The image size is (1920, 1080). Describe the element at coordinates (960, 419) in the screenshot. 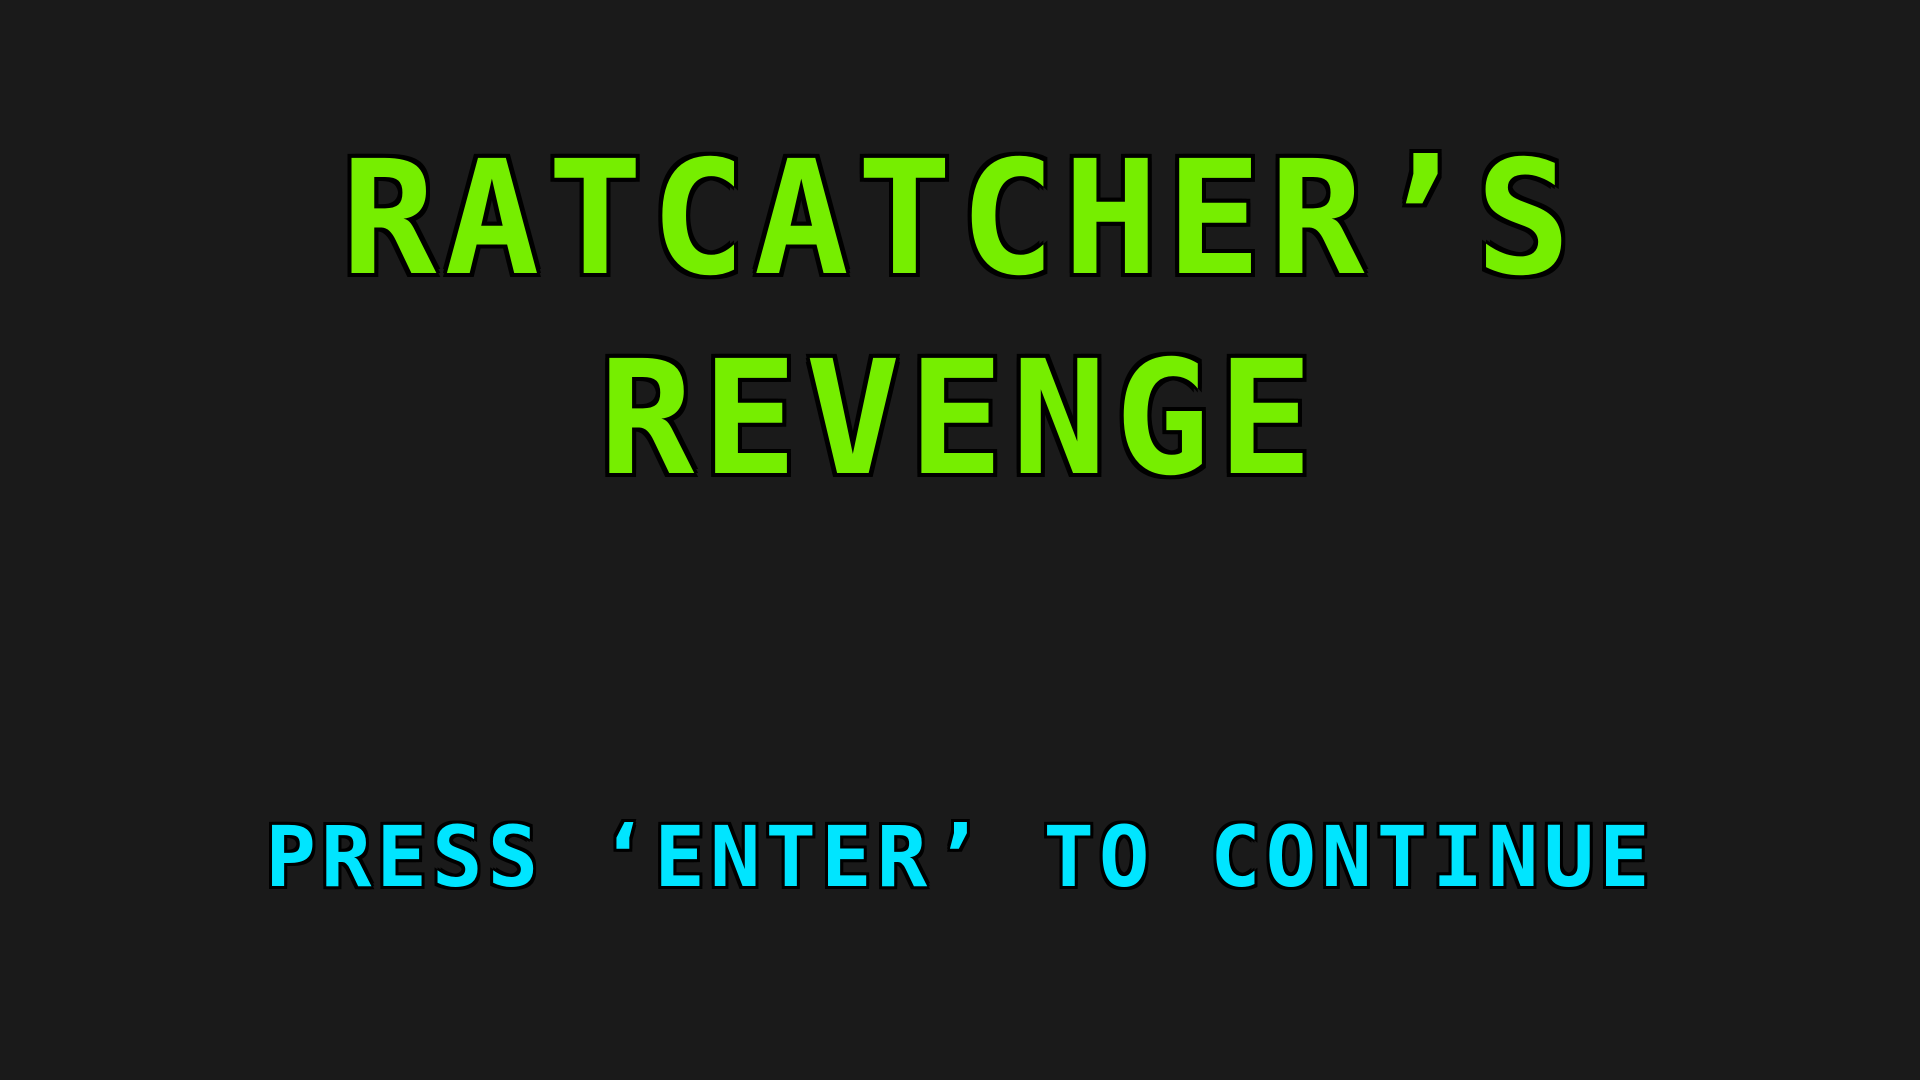

I see `game-title-line-2: REVENGE` at that location.